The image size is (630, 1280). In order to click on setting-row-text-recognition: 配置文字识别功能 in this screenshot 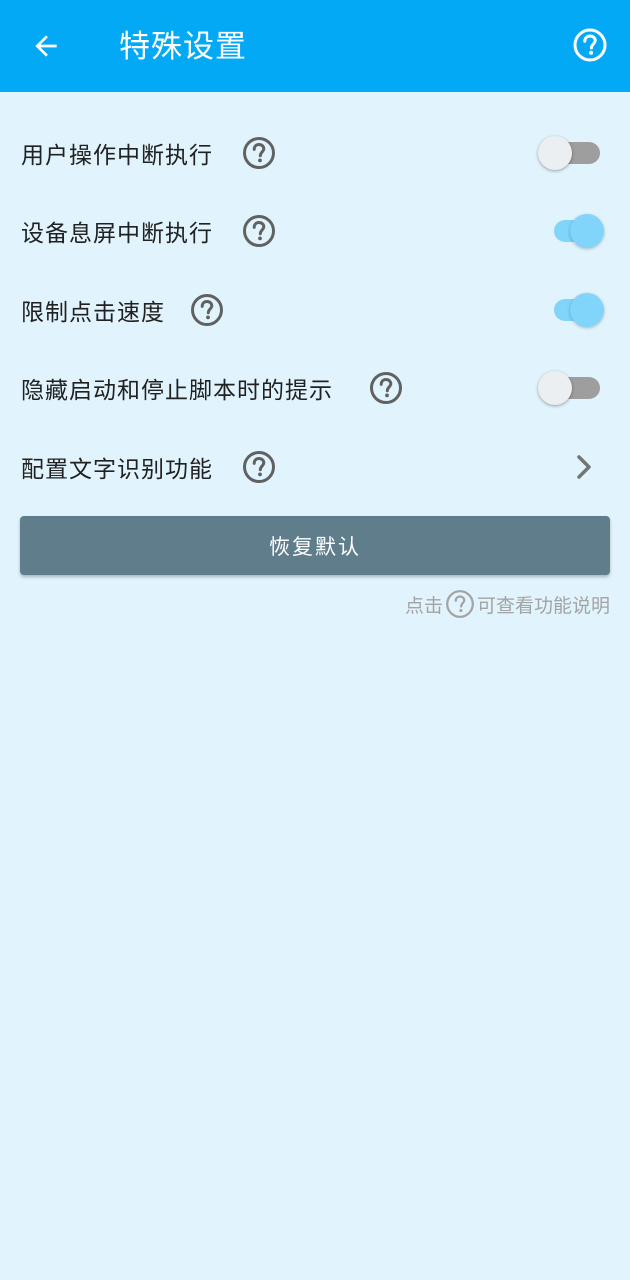, I will do `click(315, 467)`.